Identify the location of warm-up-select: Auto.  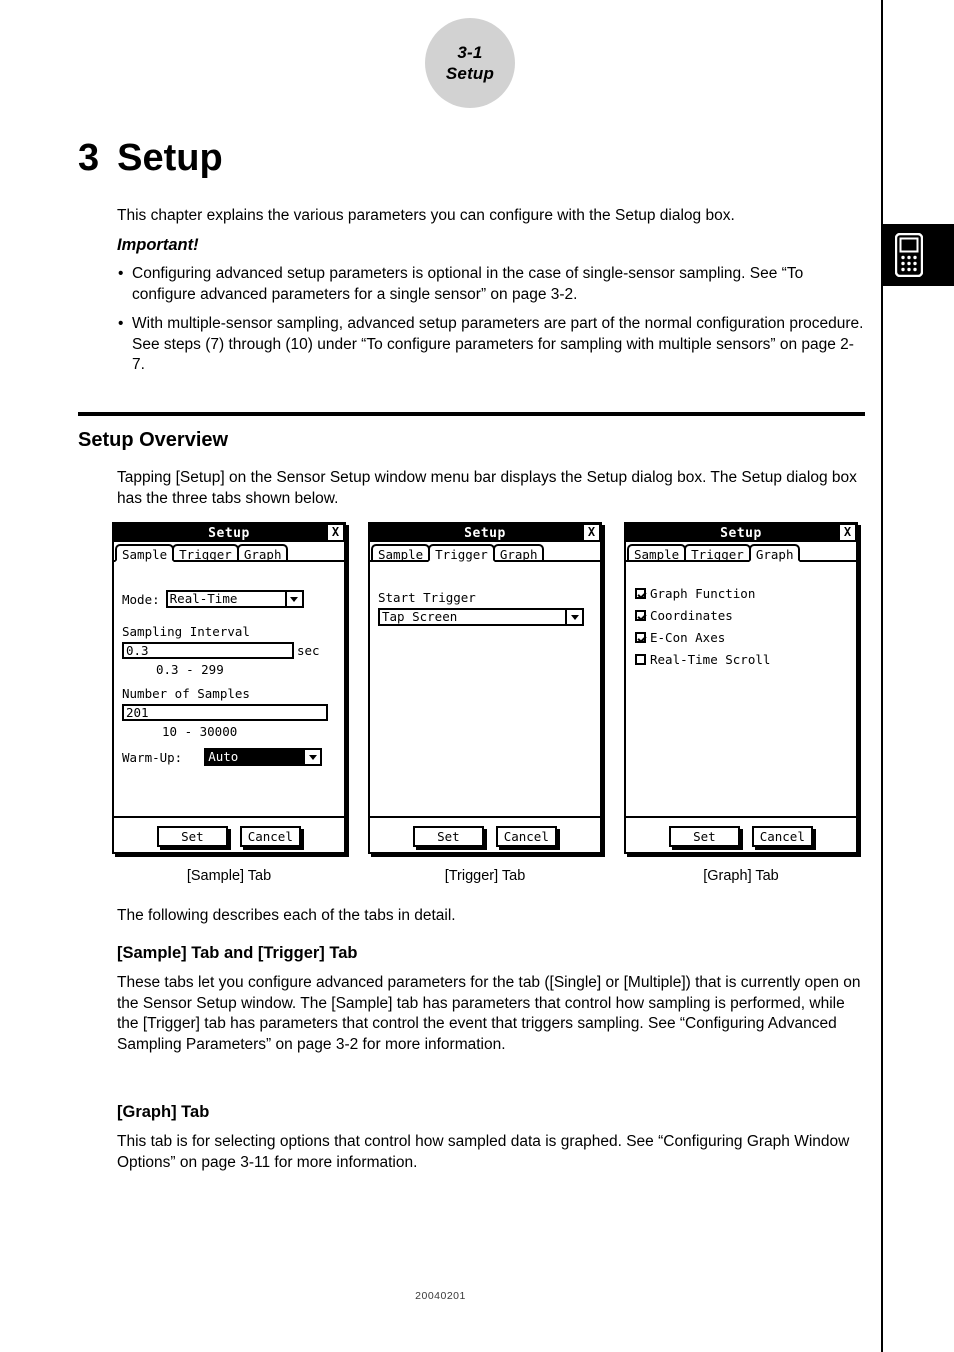
(263, 757).